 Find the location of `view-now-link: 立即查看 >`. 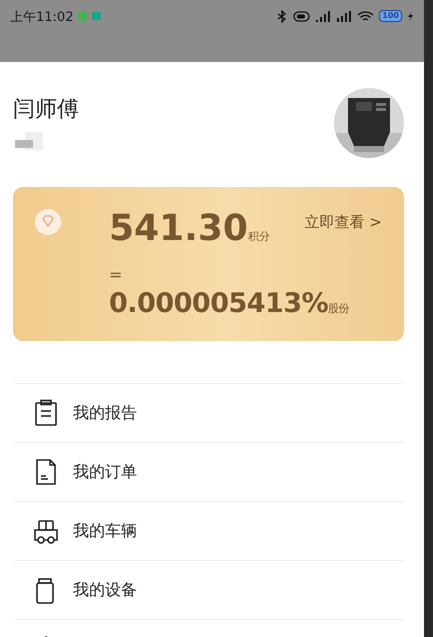

view-now-link: 立即查看 > is located at coordinates (343, 222).